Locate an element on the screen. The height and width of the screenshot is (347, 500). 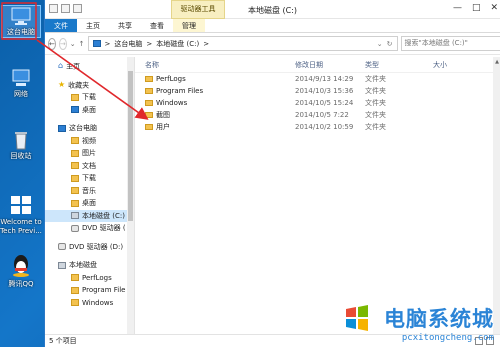
item-count: 5 个项目 is located at coordinates (63, 341).